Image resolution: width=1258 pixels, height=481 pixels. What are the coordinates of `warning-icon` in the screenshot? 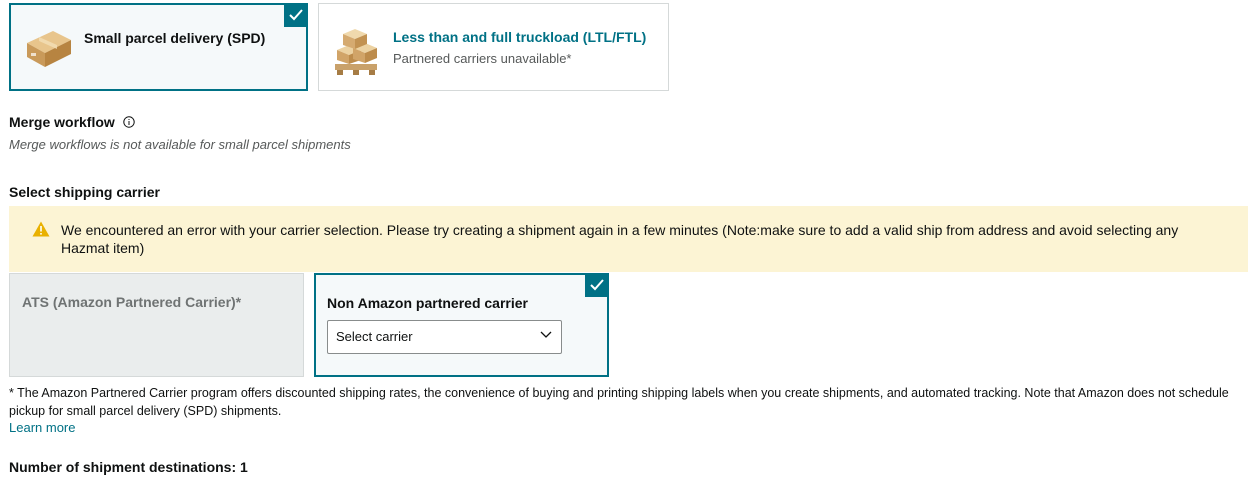 It's located at (41, 229).